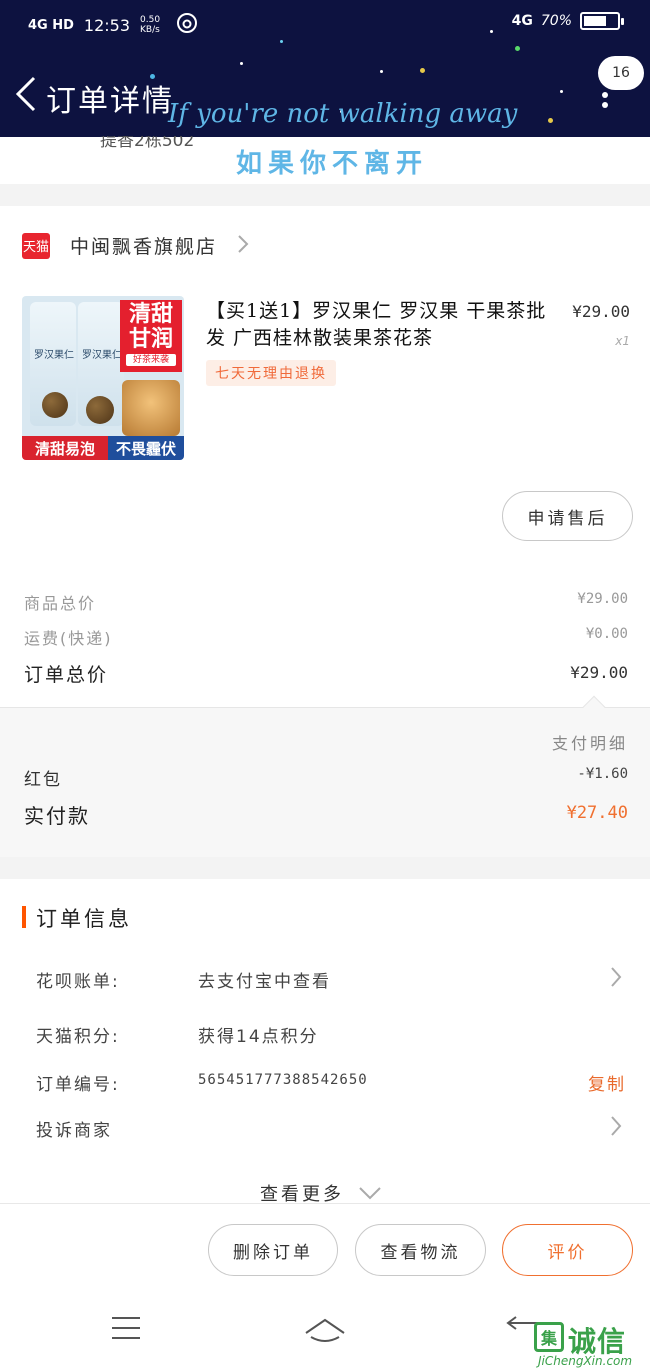 The height and width of the screenshot is (1372, 650). Describe the element at coordinates (271, 373) in the screenshot. I see `return-policy-tag: 七天无理由退换` at that location.